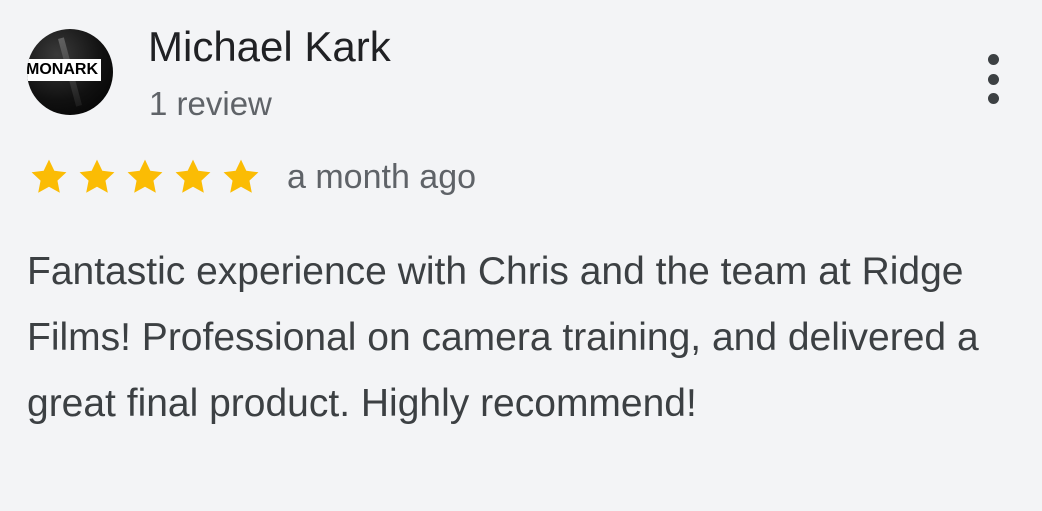 This screenshot has width=1042, height=511. I want to click on reviewer-name: Michael Kark, so click(269, 47).